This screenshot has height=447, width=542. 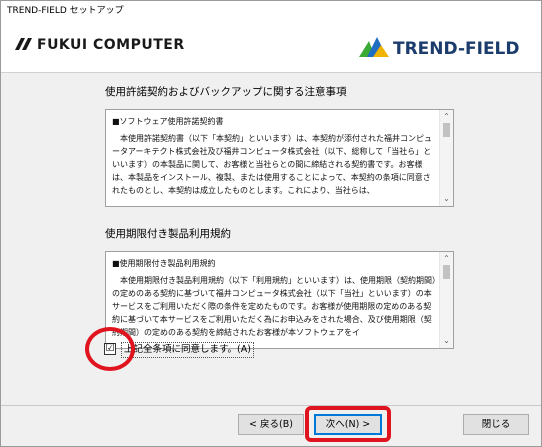 What do you see at coordinates (374, 47) in the screenshot?
I see `trend-field-logo-icon` at bounding box center [374, 47].